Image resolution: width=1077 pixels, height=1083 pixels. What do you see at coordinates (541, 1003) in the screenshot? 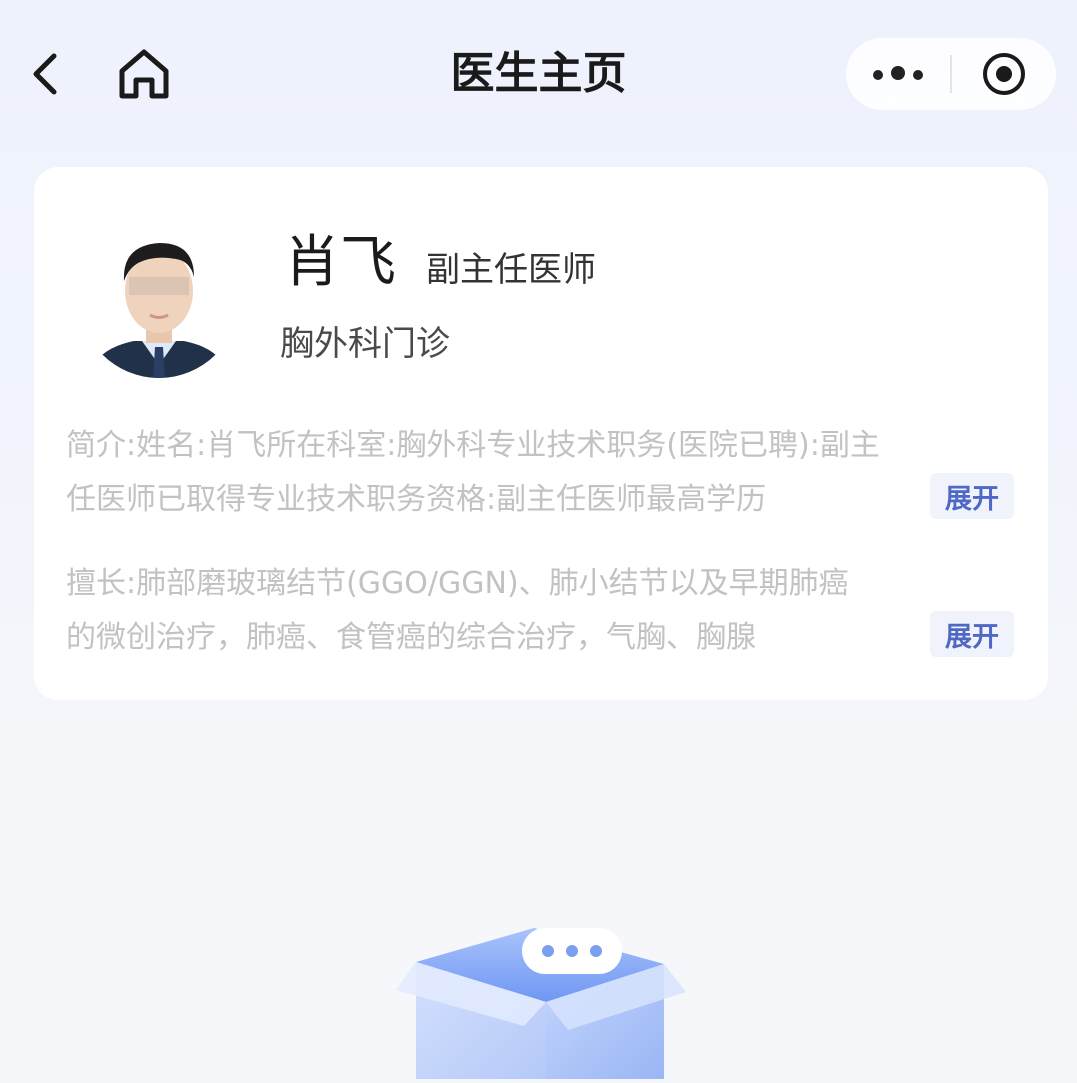
I see `box-icon` at bounding box center [541, 1003].